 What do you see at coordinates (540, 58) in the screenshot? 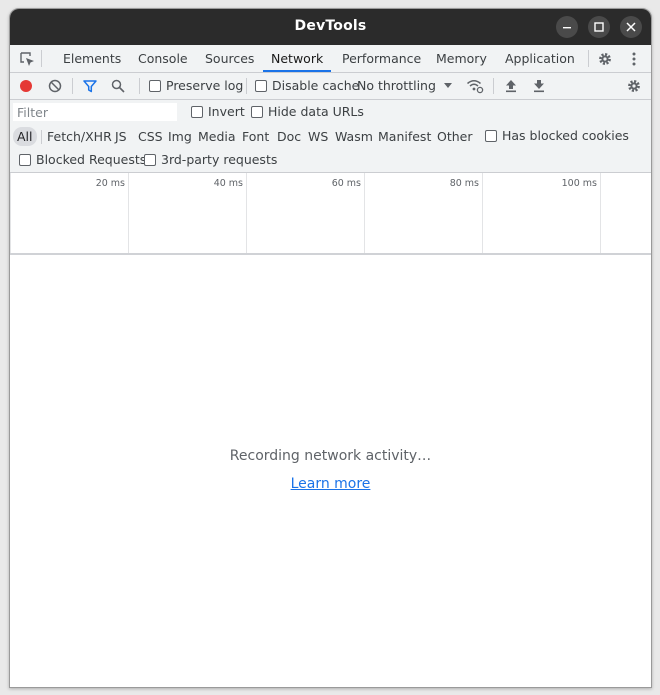
I see `tab-application: Application` at bounding box center [540, 58].